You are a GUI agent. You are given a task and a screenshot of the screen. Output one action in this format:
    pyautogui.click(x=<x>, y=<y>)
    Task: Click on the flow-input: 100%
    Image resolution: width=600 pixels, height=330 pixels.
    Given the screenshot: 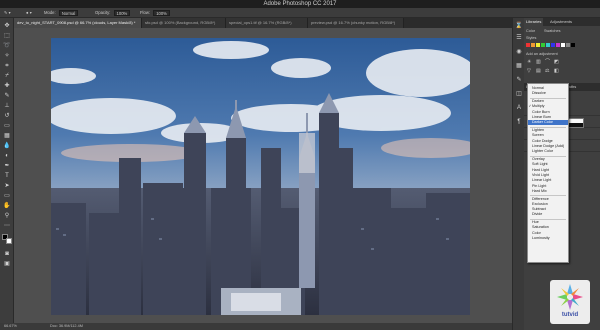 What is the action you would take?
    pyautogui.click(x=161, y=12)
    